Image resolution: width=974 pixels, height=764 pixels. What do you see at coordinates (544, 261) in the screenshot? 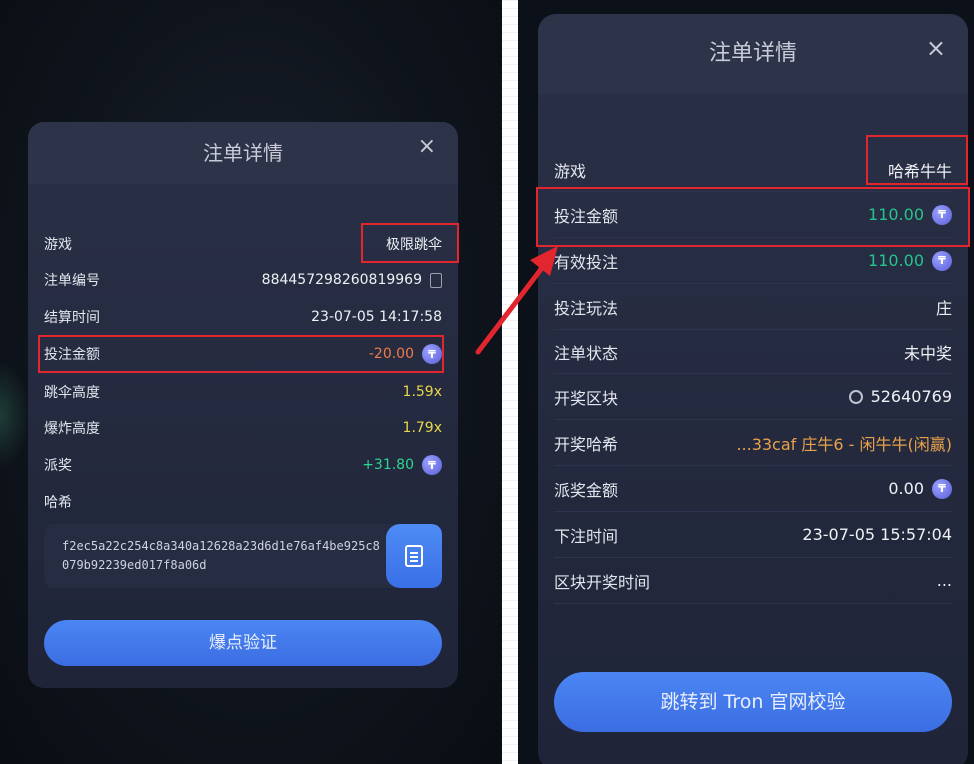
I see `arrow-head` at bounding box center [544, 261].